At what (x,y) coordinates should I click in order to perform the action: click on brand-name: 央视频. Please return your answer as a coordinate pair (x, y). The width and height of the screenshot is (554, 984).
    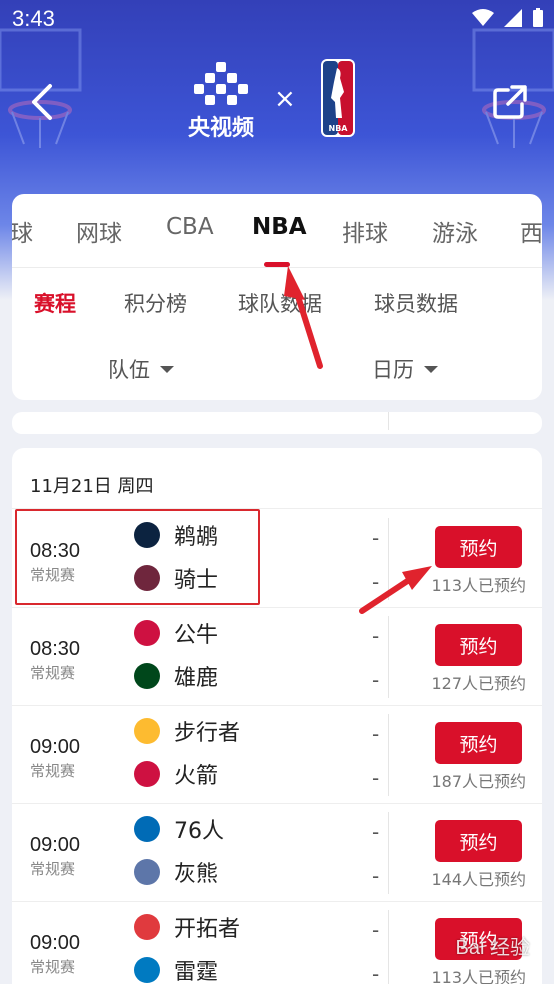
    Looking at the image, I should click on (220, 128).